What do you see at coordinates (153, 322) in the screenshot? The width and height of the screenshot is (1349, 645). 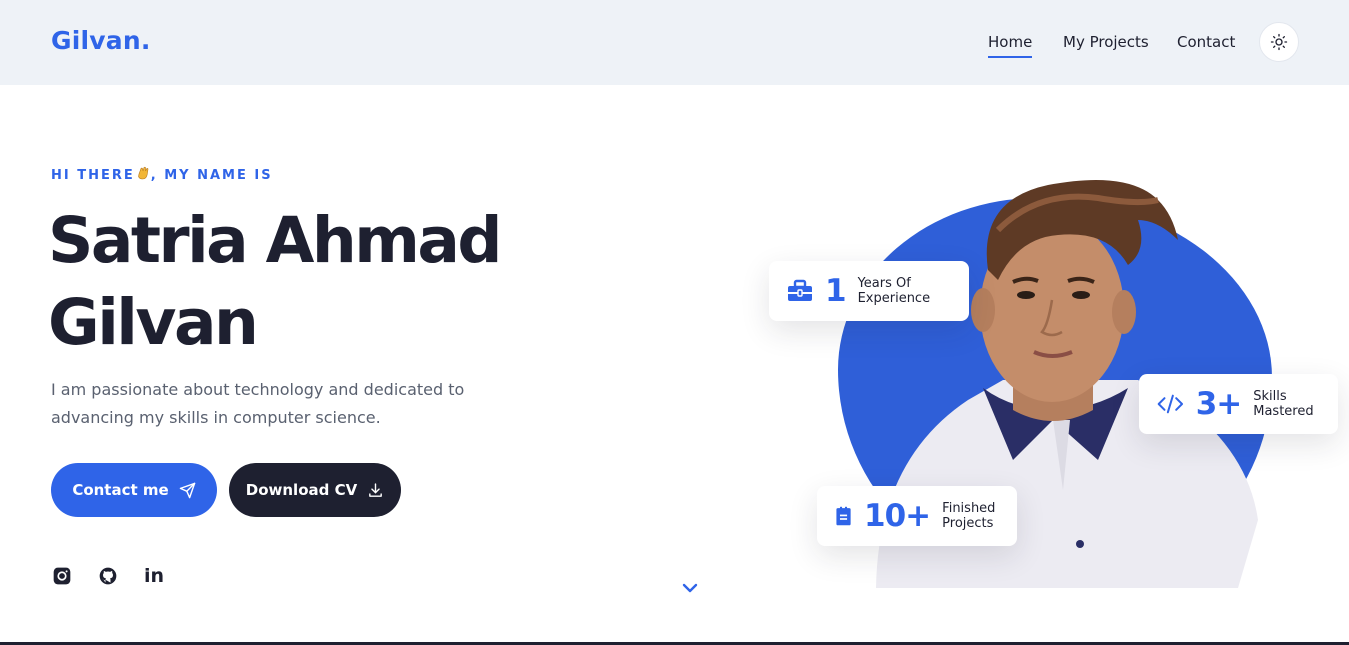 I see `hero-name-line2: Gilvan` at bounding box center [153, 322].